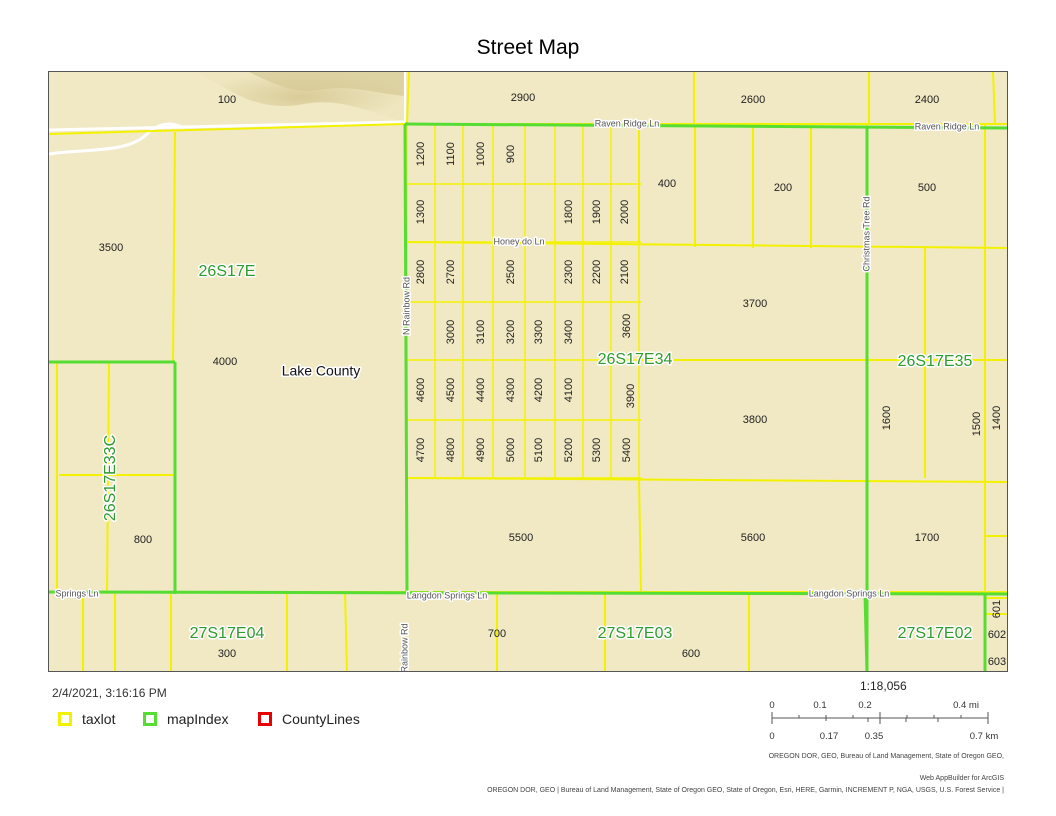  What do you see at coordinates (569, 212) in the screenshot?
I see `taxlot-label: 1800` at bounding box center [569, 212].